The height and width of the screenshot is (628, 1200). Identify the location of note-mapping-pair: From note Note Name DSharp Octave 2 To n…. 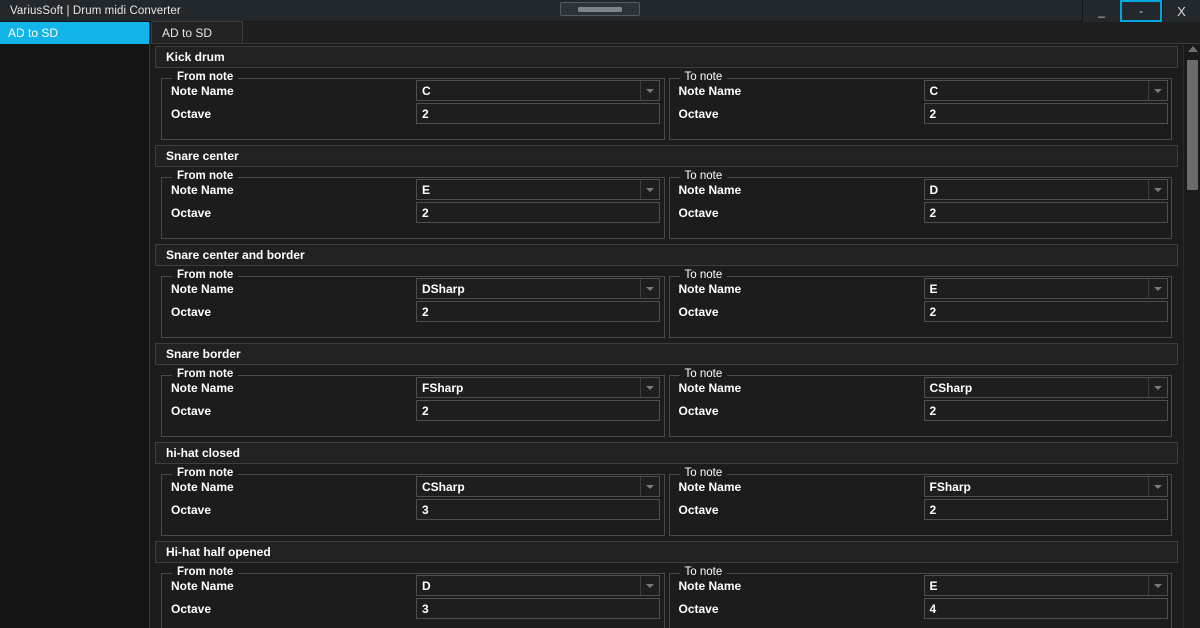
(666, 303).